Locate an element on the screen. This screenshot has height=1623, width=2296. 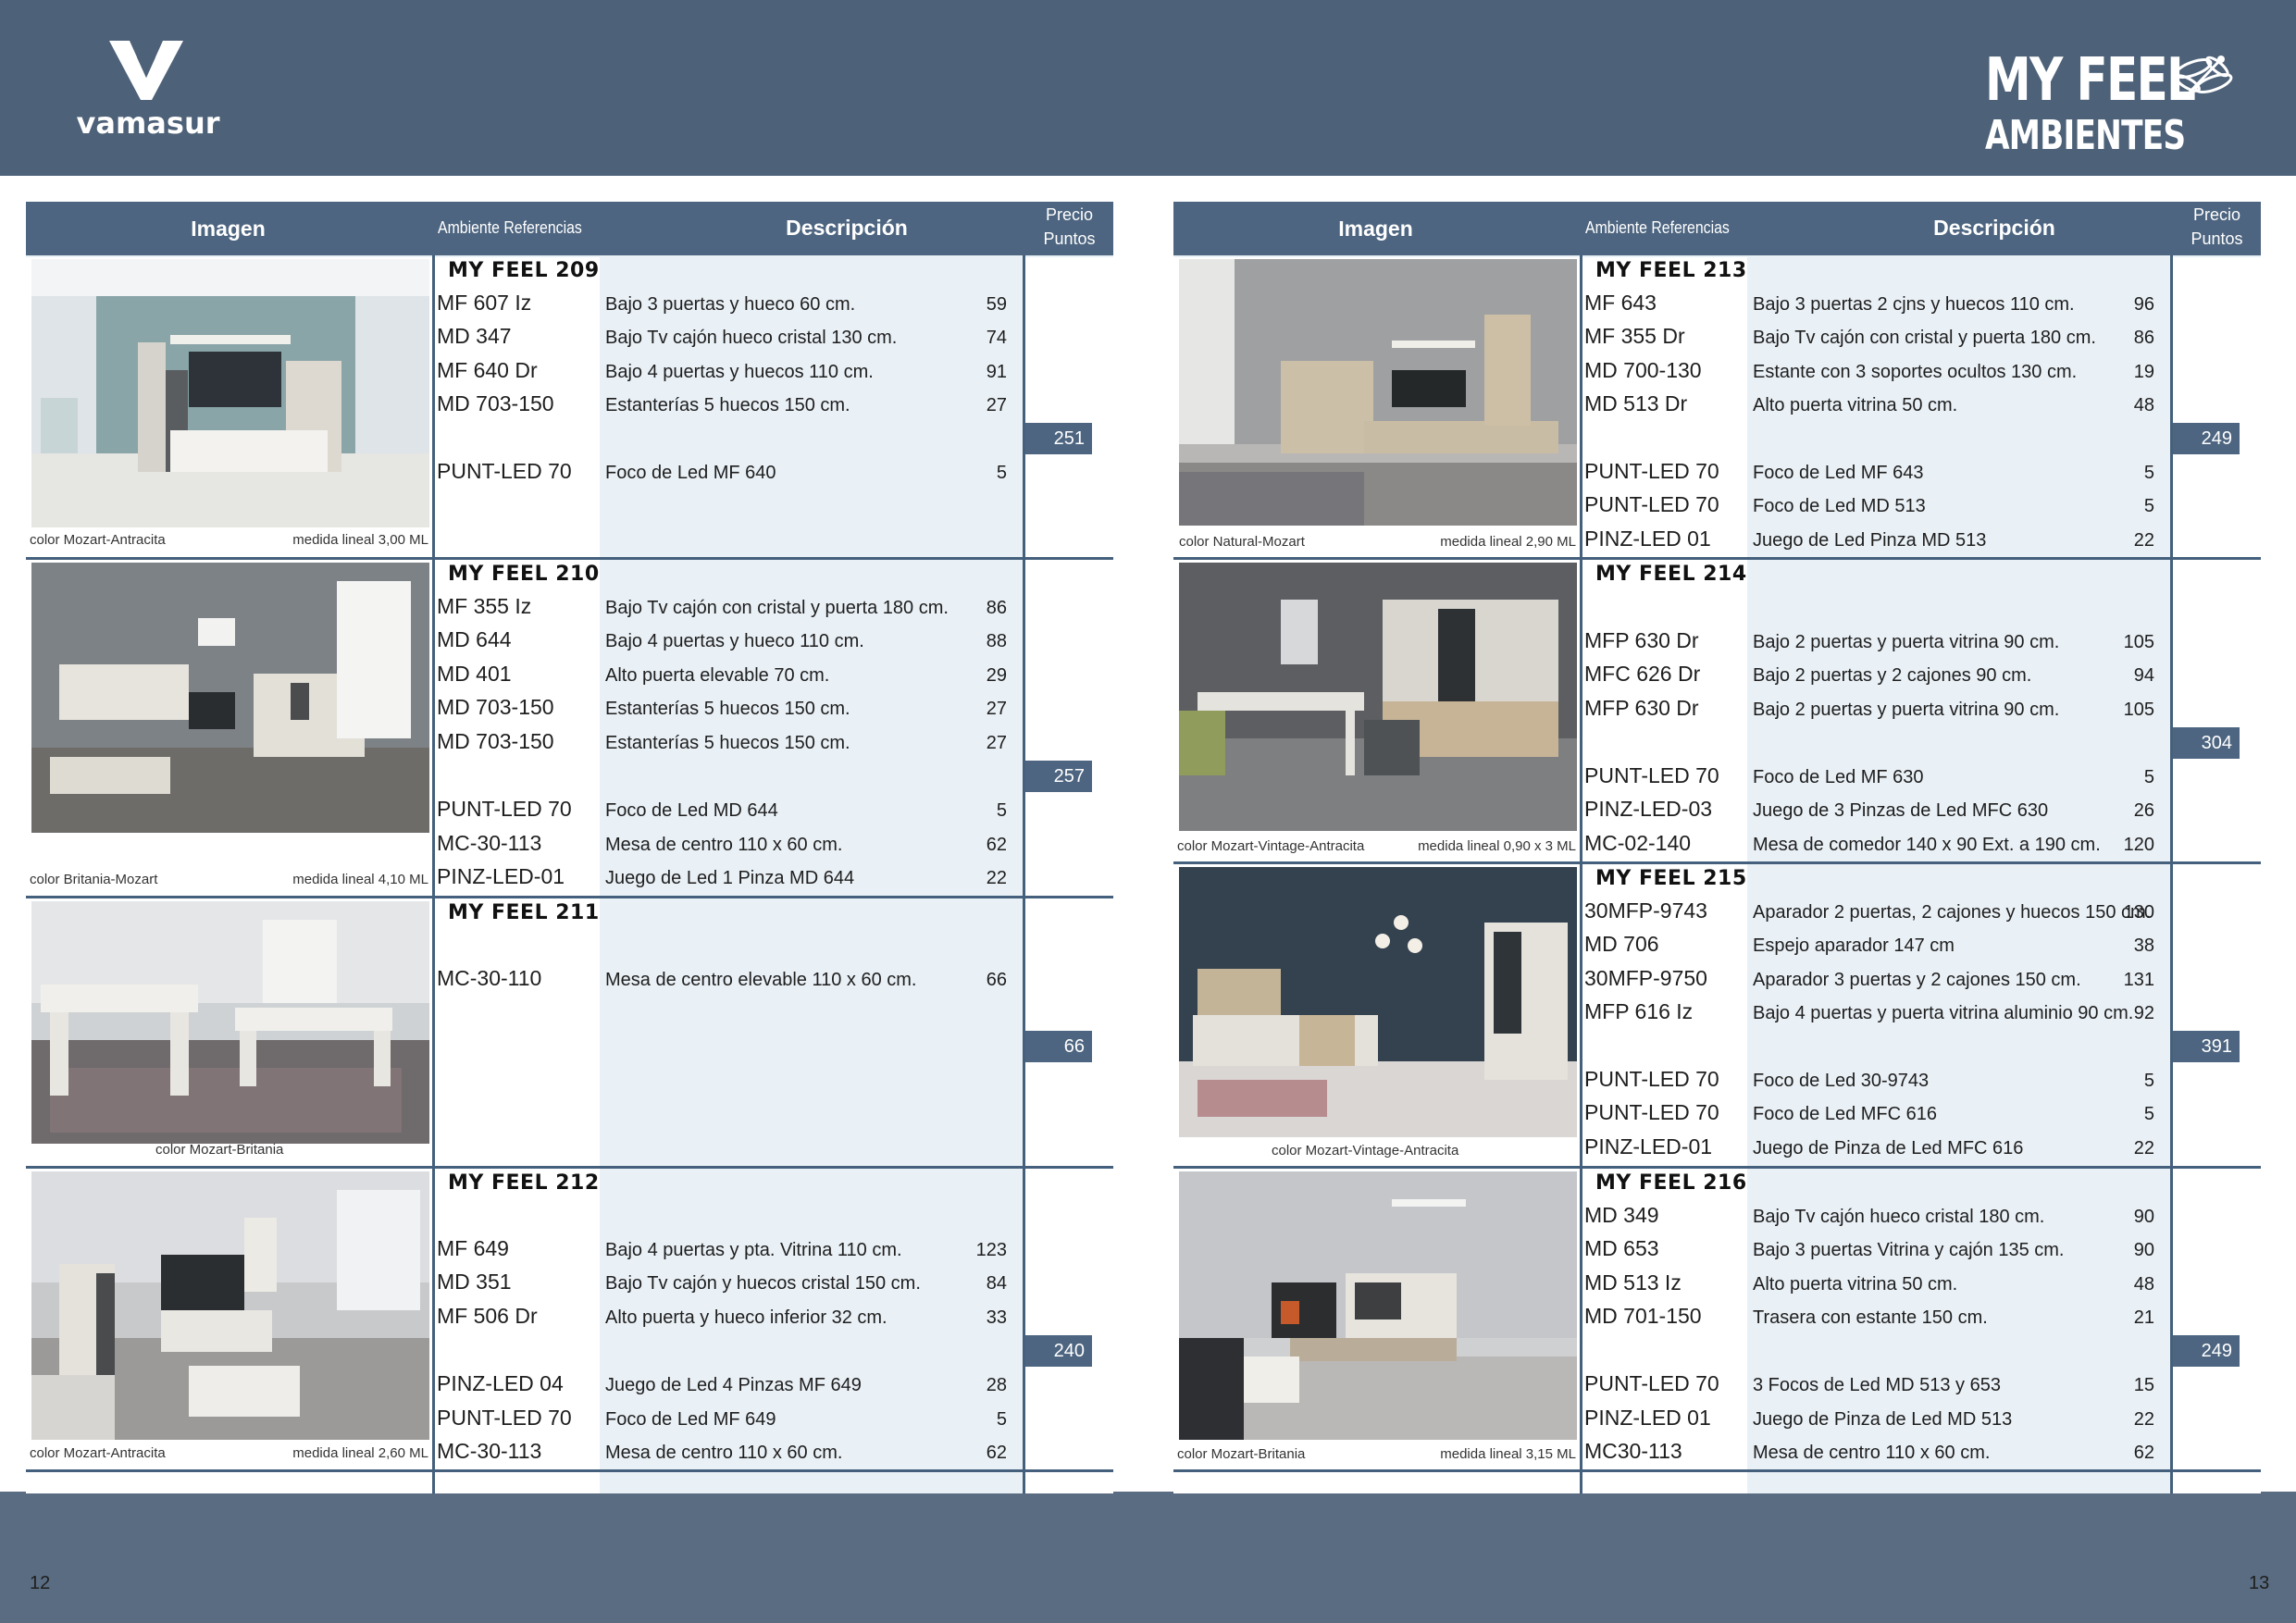
reference: MD 653 is located at coordinates (1622, 1248).